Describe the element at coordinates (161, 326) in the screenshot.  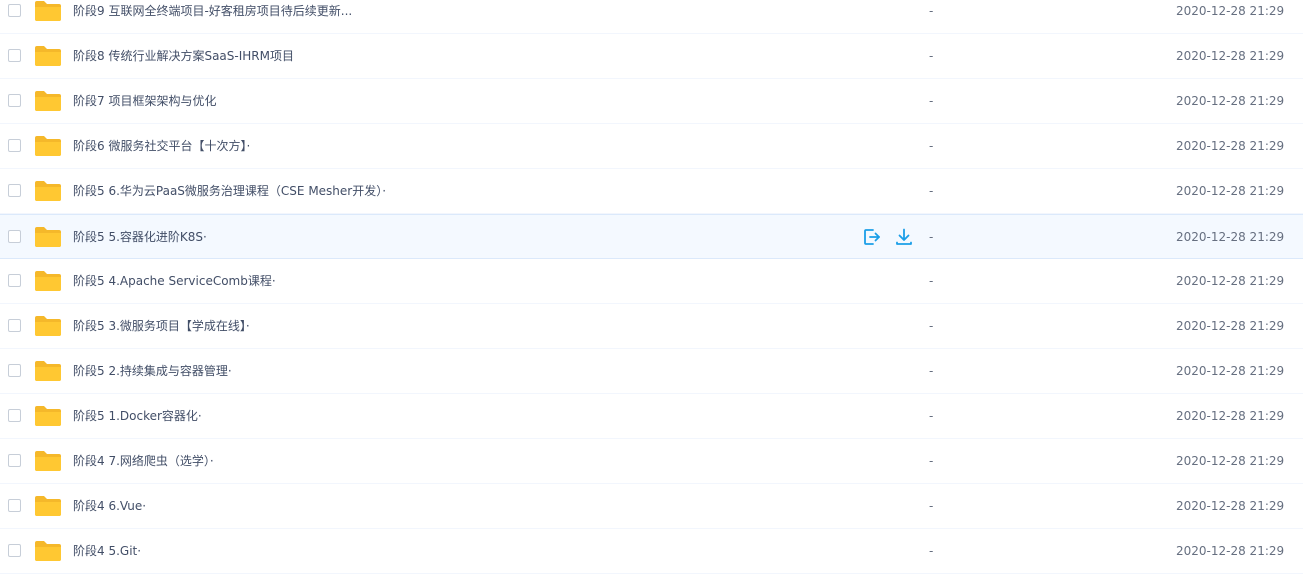
I see `file-name: 阶段5 3.微服务项目【学成在线】·` at that location.